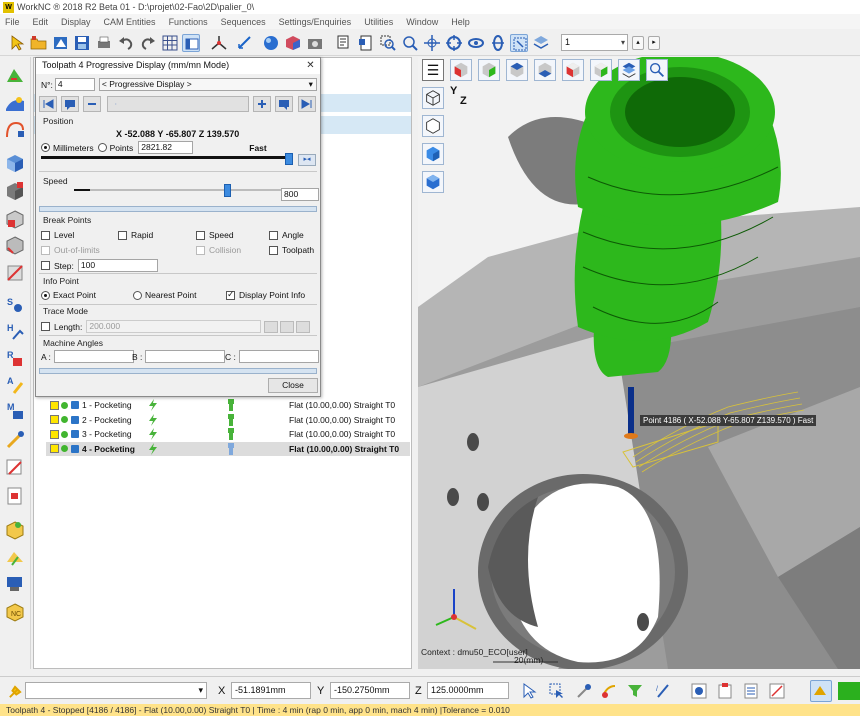 The image size is (860, 716). I want to click on y-coordinate-field: -150.2750mm, so click(370, 690).